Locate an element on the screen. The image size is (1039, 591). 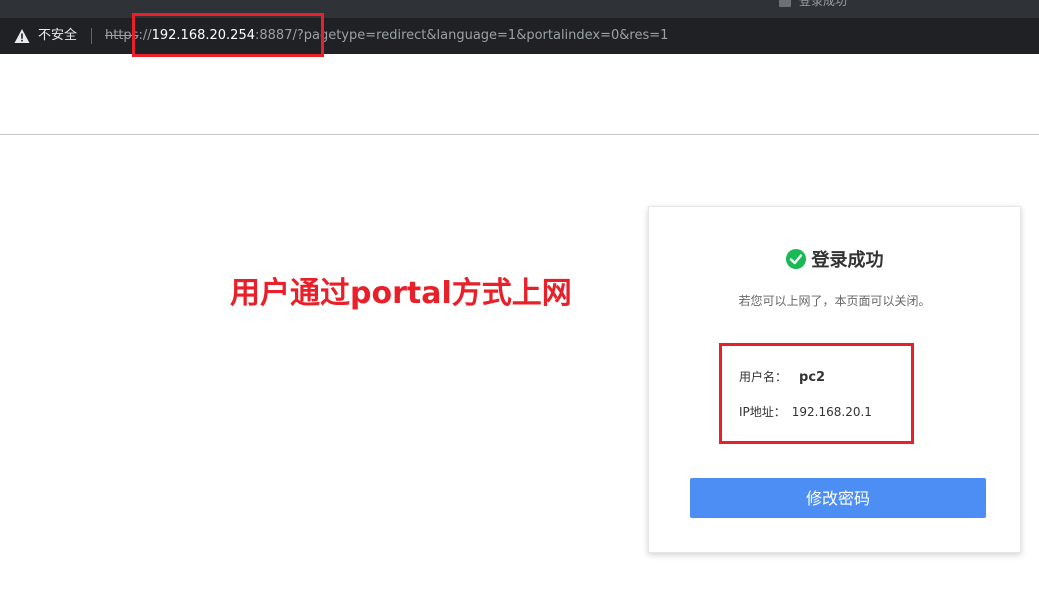
security-indicator: 不安全 is located at coordinates (57, 36).